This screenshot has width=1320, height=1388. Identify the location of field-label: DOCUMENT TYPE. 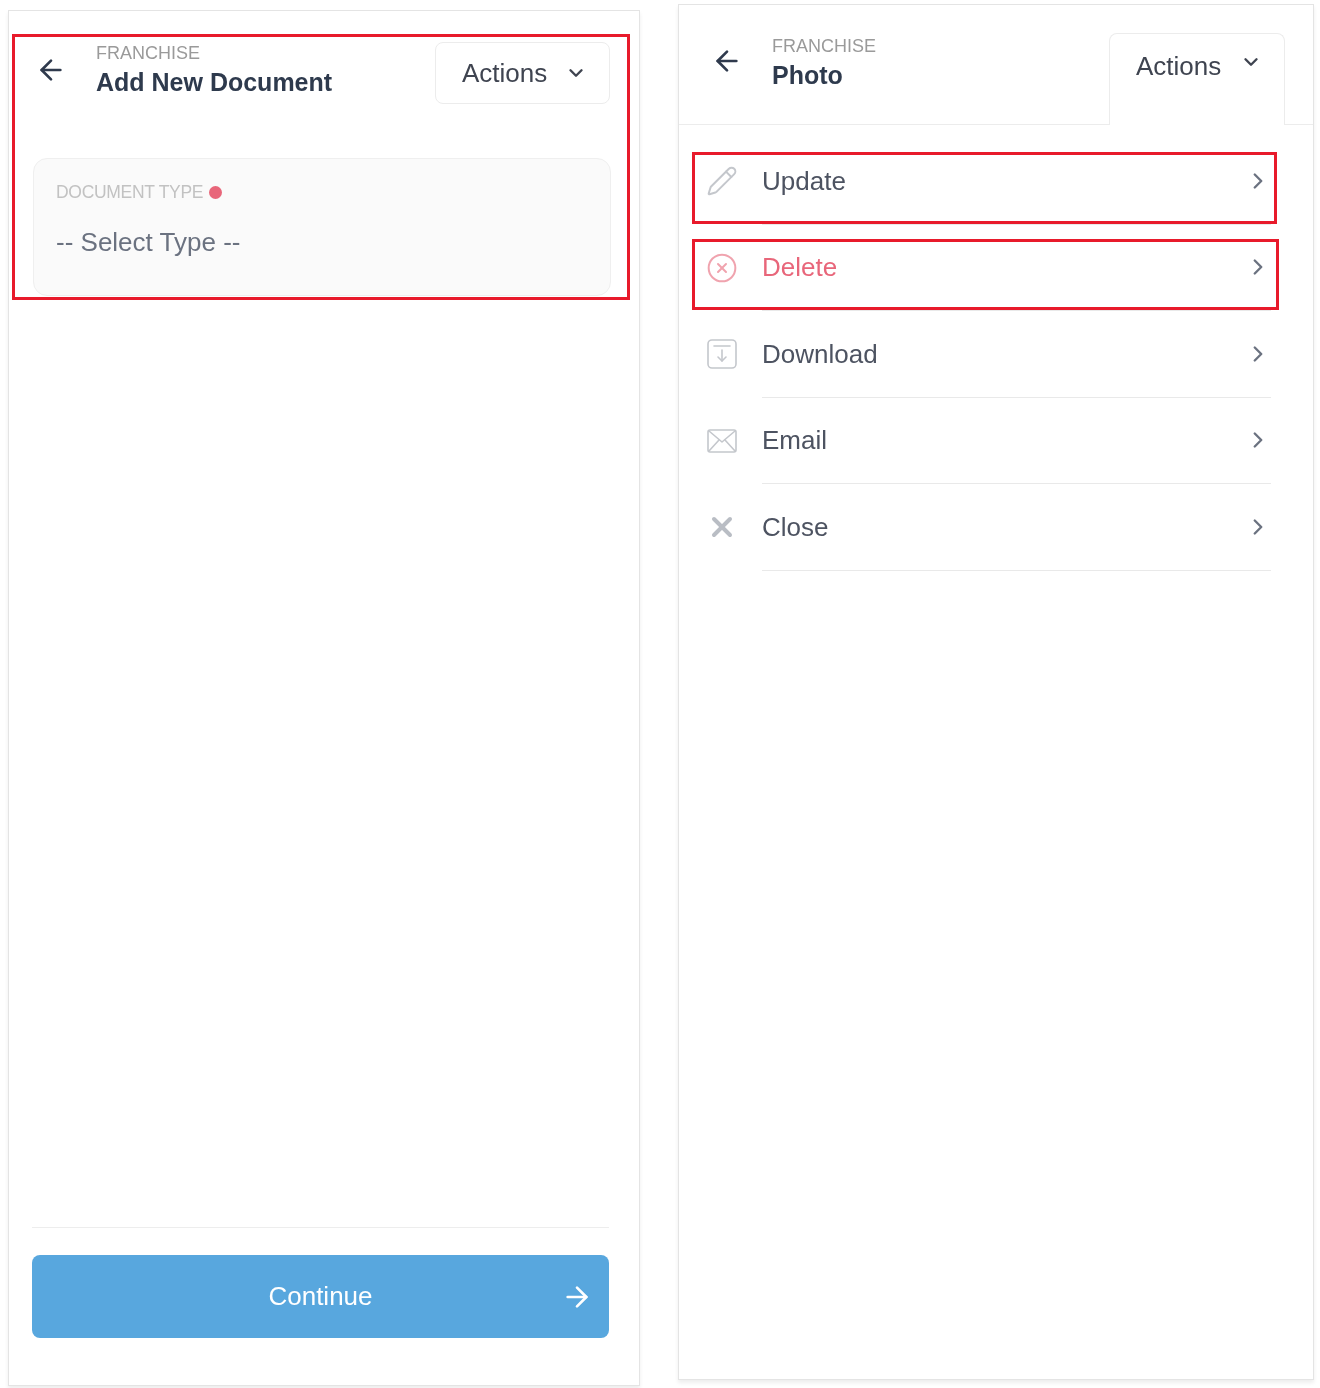
(130, 192).